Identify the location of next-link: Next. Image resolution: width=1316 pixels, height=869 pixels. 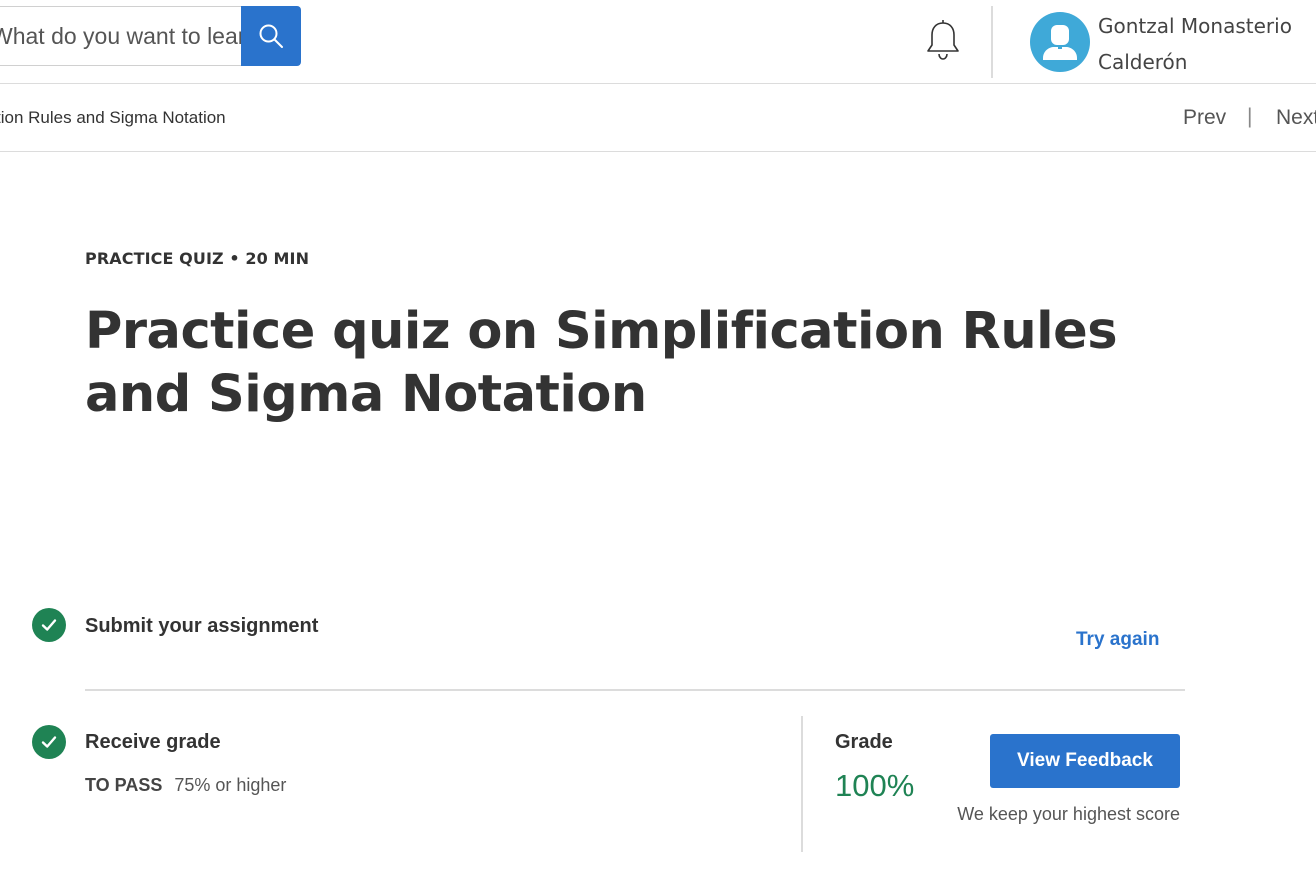
(1296, 118).